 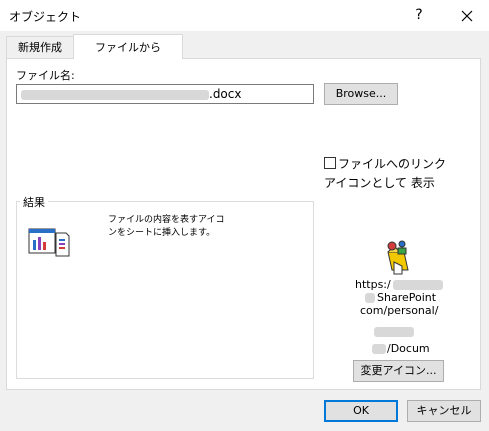 I want to click on redacted-path, so click(x=115, y=94).